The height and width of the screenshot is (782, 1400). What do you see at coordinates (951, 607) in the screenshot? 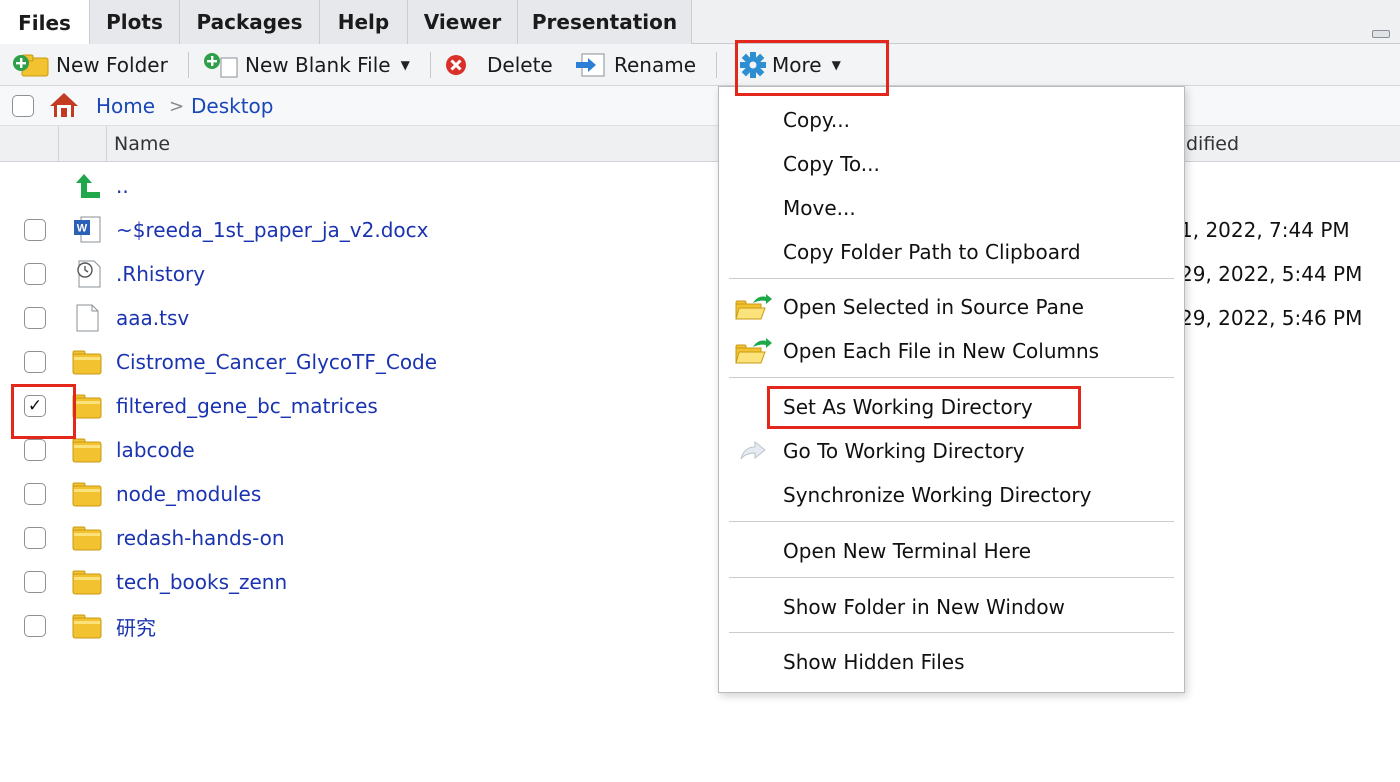
I see `menu-item-show-folder-new-window: Show Folder in New Window` at bounding box center [951, 607].